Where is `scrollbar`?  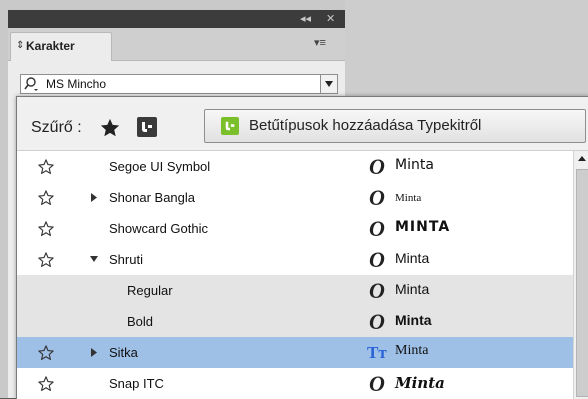
scrollbar is located at coordinates (580, 275).